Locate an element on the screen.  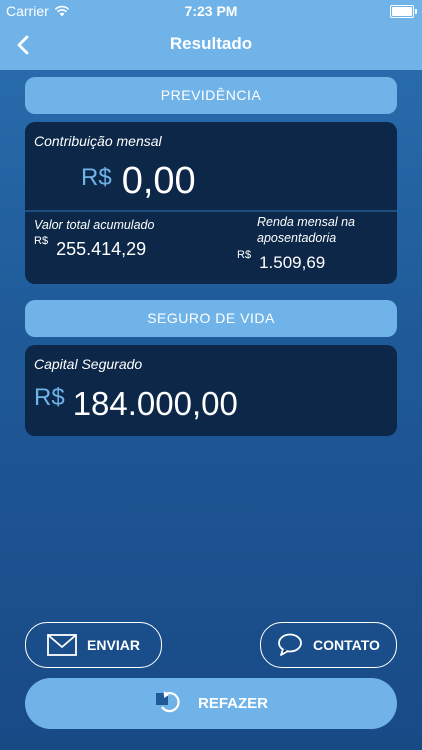
insured-capital-value: 184.000,00 is located at coordinates (155, 403).